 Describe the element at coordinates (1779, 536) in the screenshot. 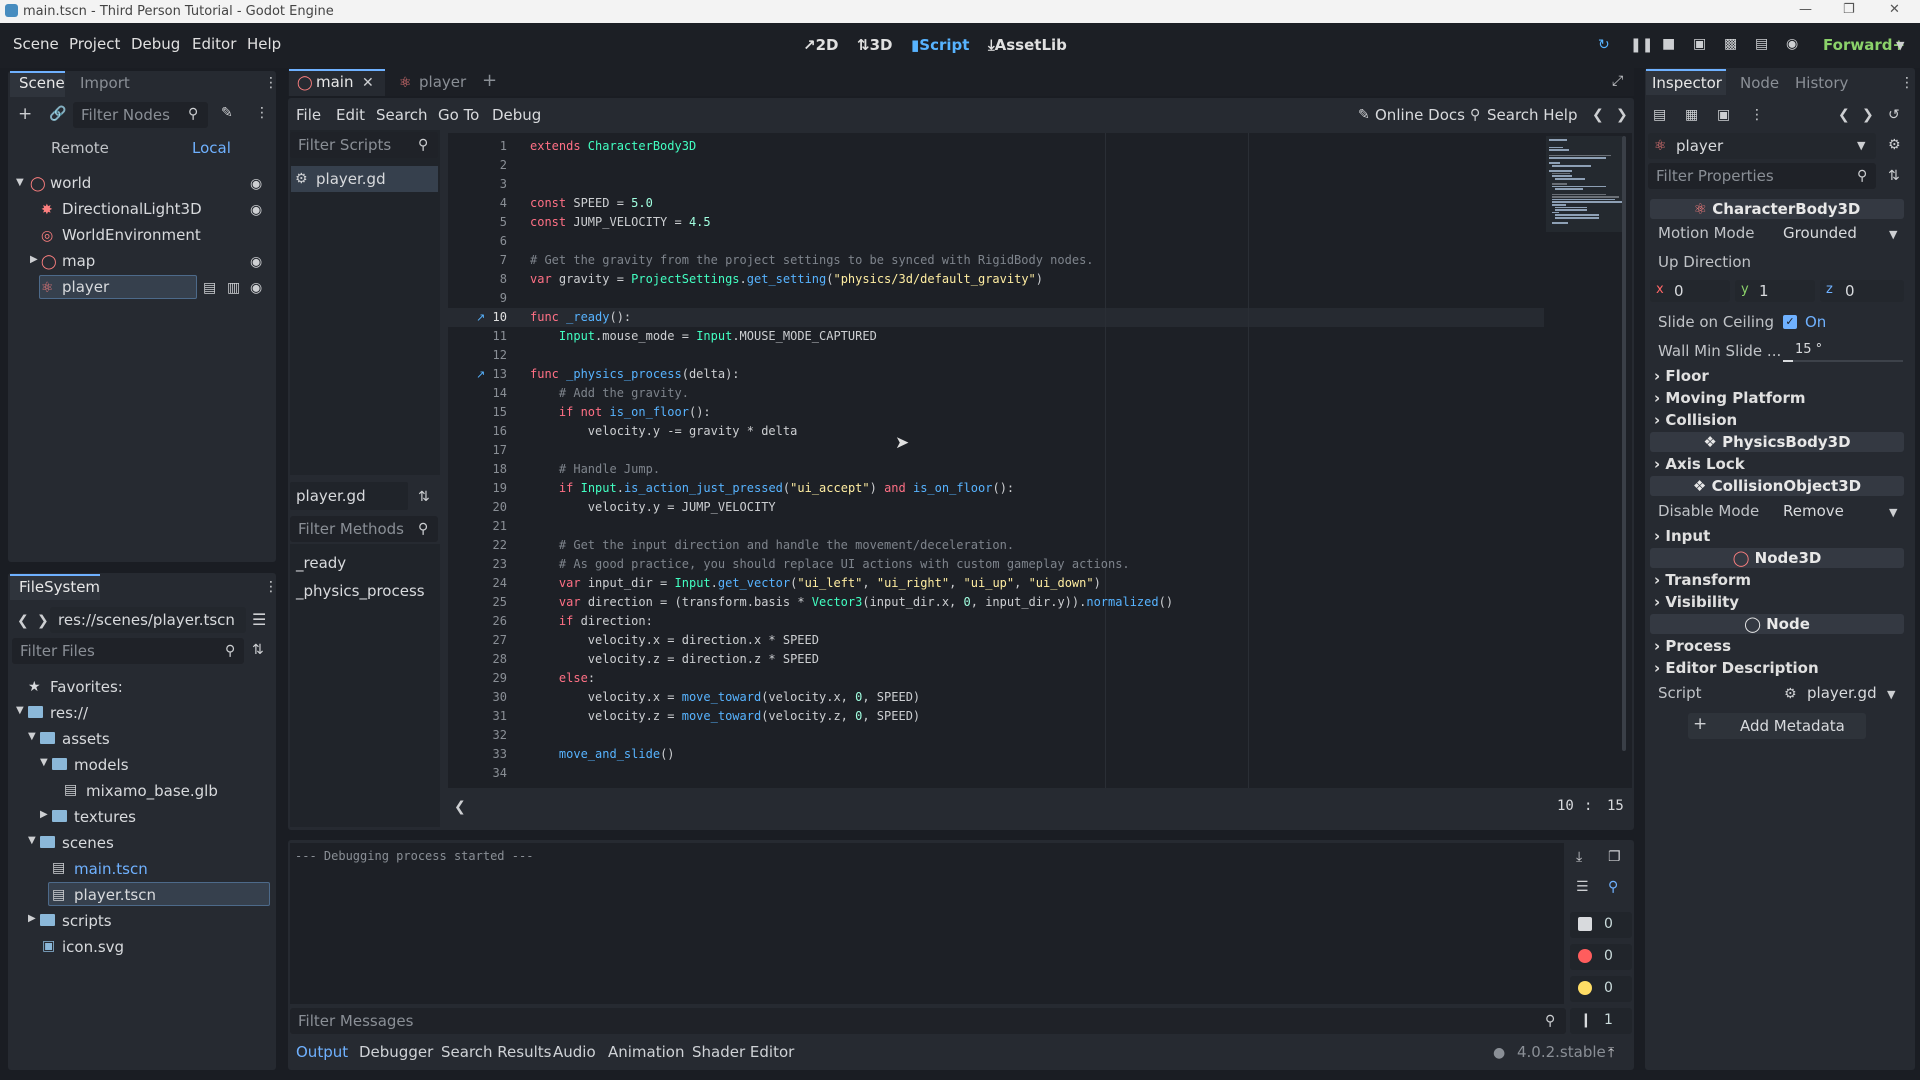

I see `section-input: › Input` at that location.